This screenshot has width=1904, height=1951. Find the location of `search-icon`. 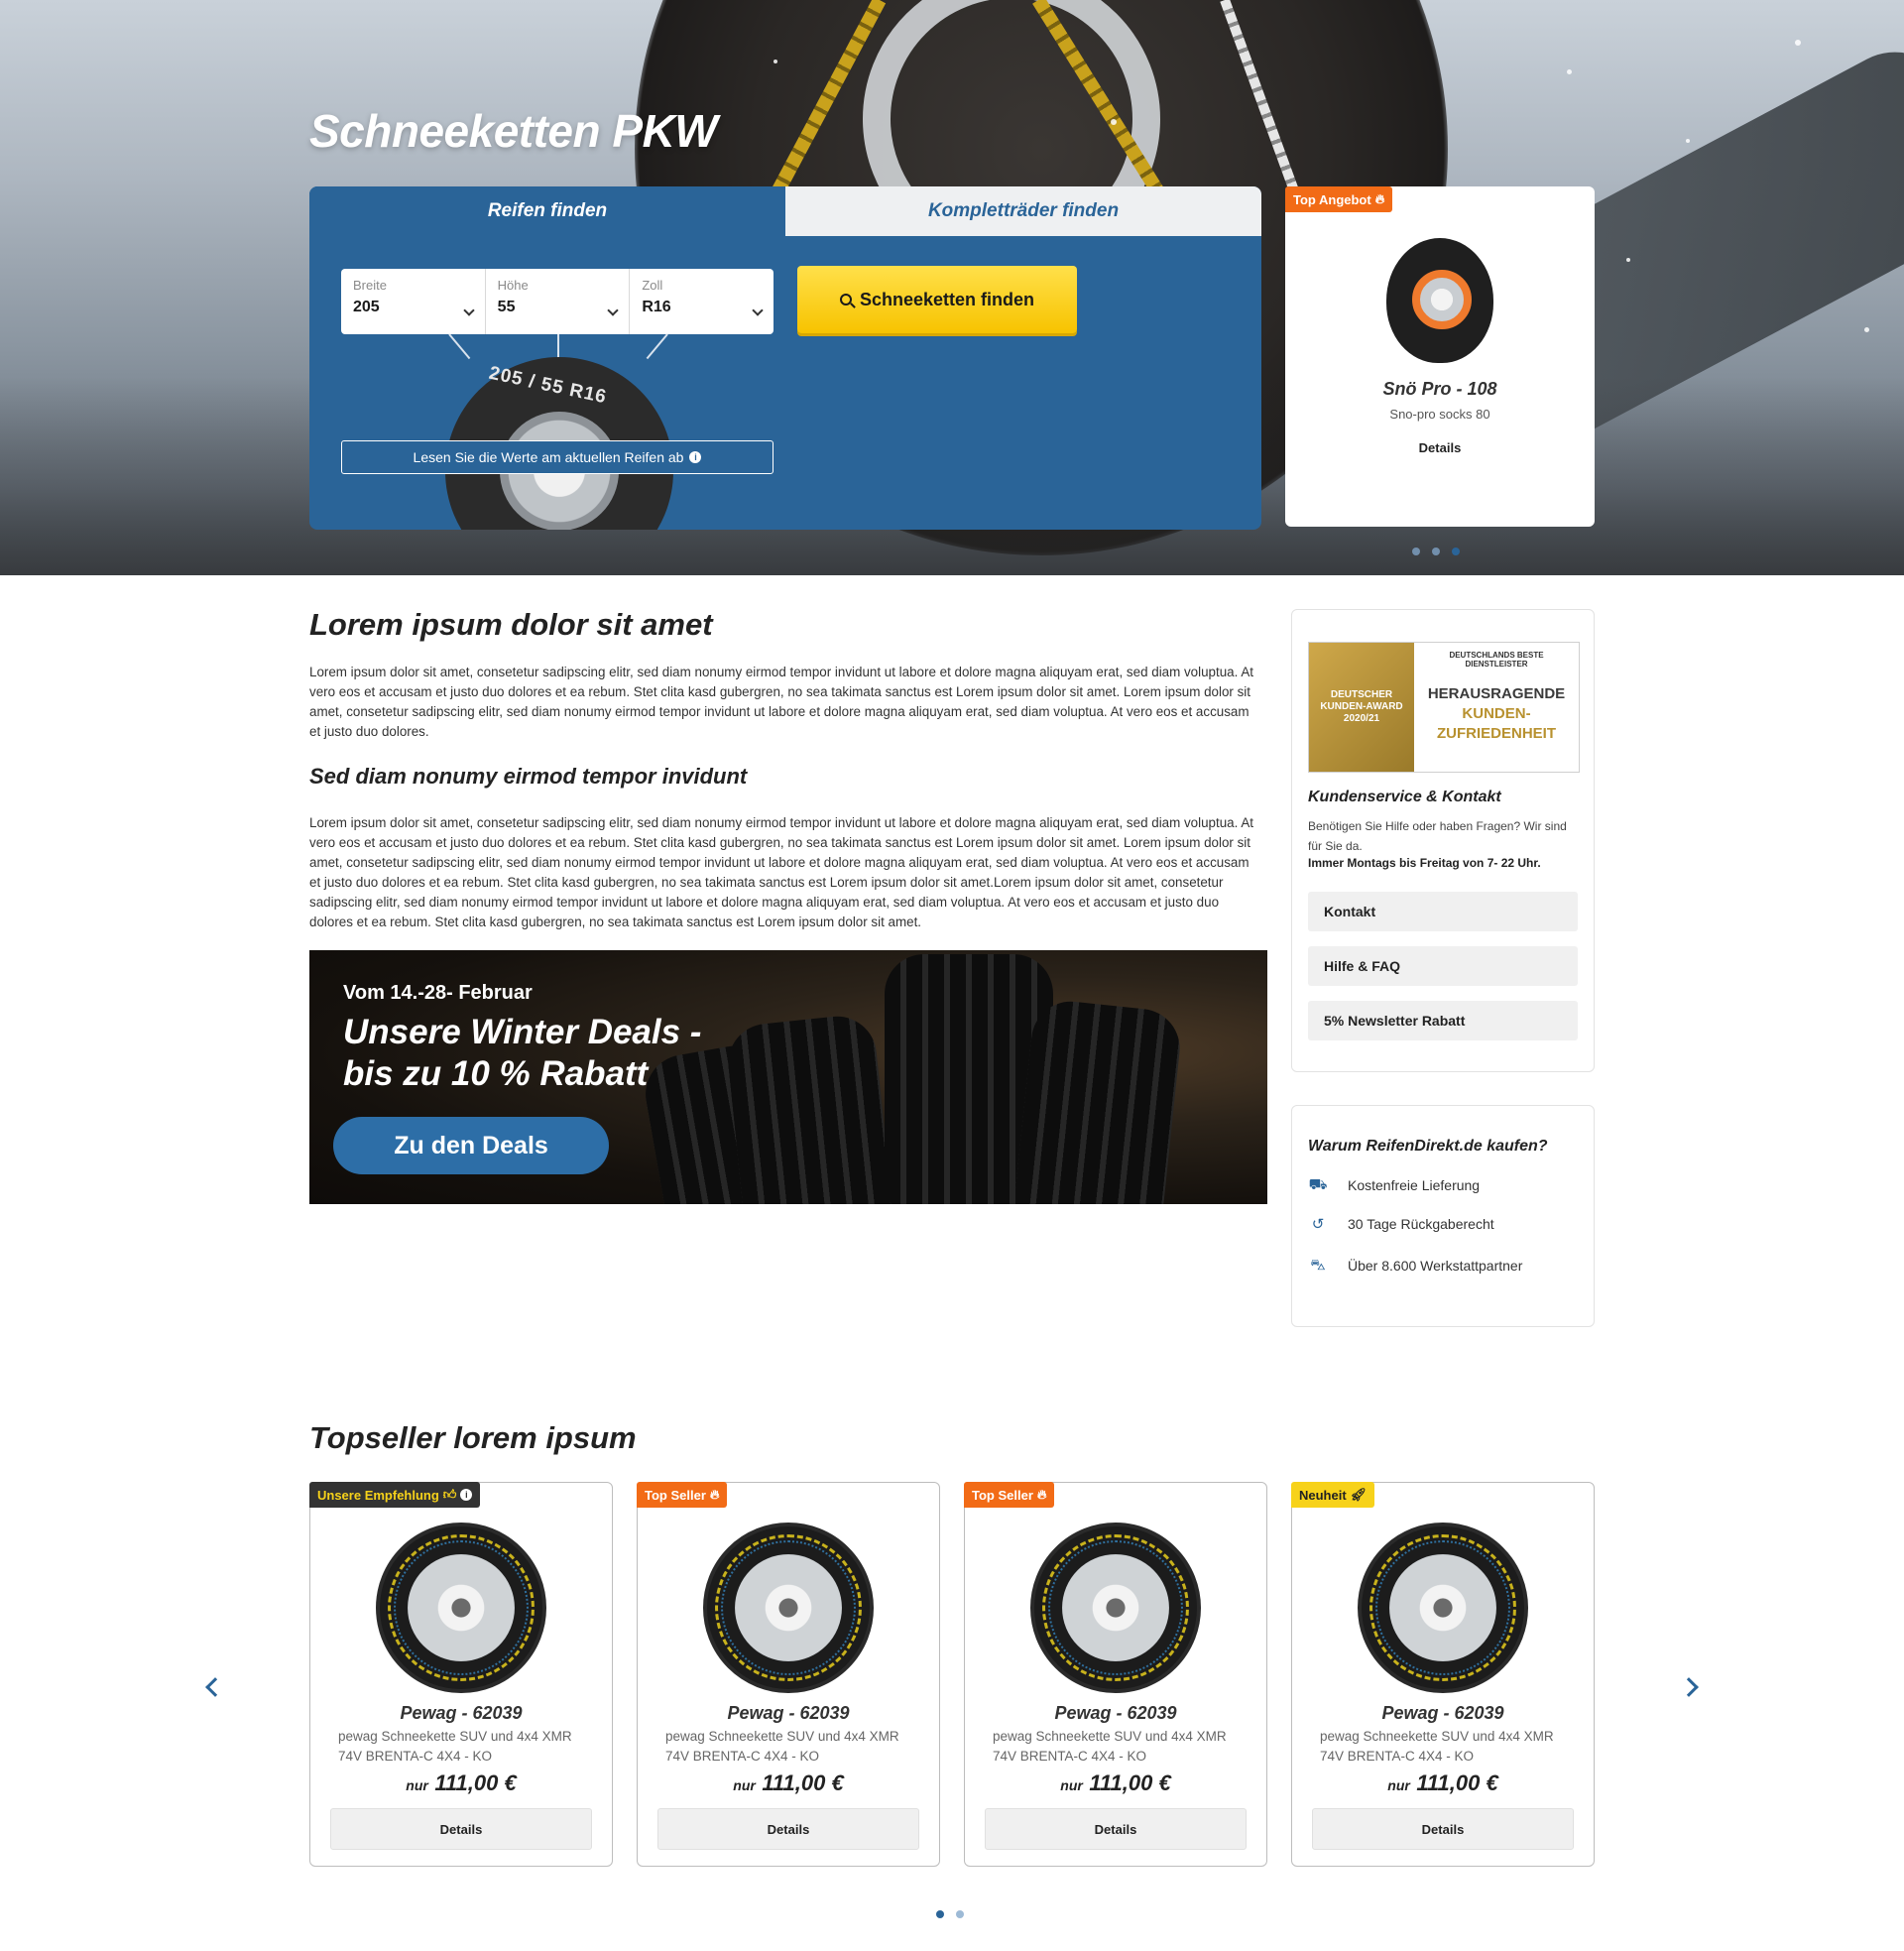

search-icon is located at coordinates (845, 299).